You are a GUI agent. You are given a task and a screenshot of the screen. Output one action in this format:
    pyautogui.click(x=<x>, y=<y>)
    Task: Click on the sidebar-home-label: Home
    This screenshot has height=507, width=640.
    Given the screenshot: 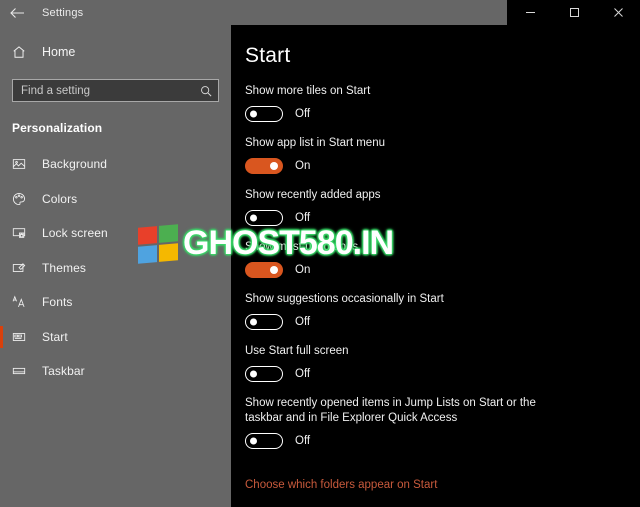 What is the action you would take?
    pyautogui.click(x=59, y=52)
    